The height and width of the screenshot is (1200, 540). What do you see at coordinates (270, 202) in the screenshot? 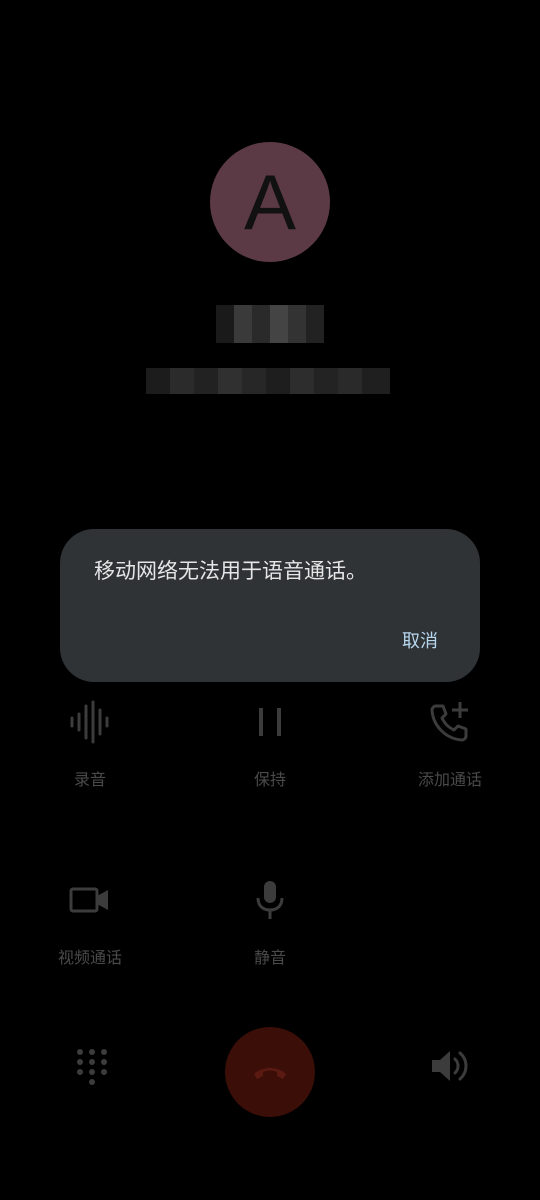
I see `caller-avatar: A` at bounding box center [270, 202].